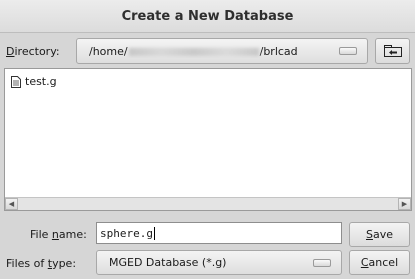 The width and height of the screenshot is (415, 279). Describe the element at coordinates (55, 234) in the screenshot. I see `filename-label-mnemonic: n` at that location.